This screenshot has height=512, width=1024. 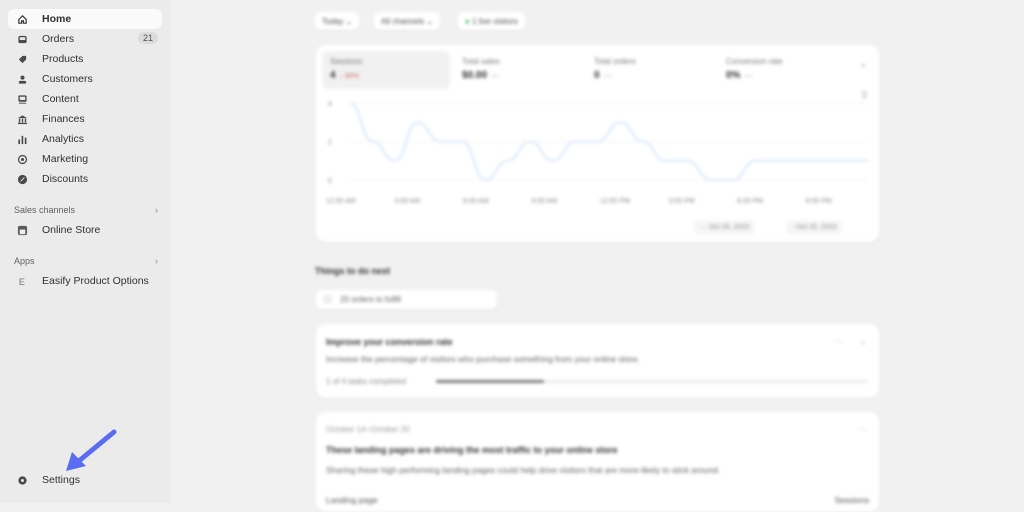 I want to click on sidebar-item-label: Marketing, so click(x=65, y=159).